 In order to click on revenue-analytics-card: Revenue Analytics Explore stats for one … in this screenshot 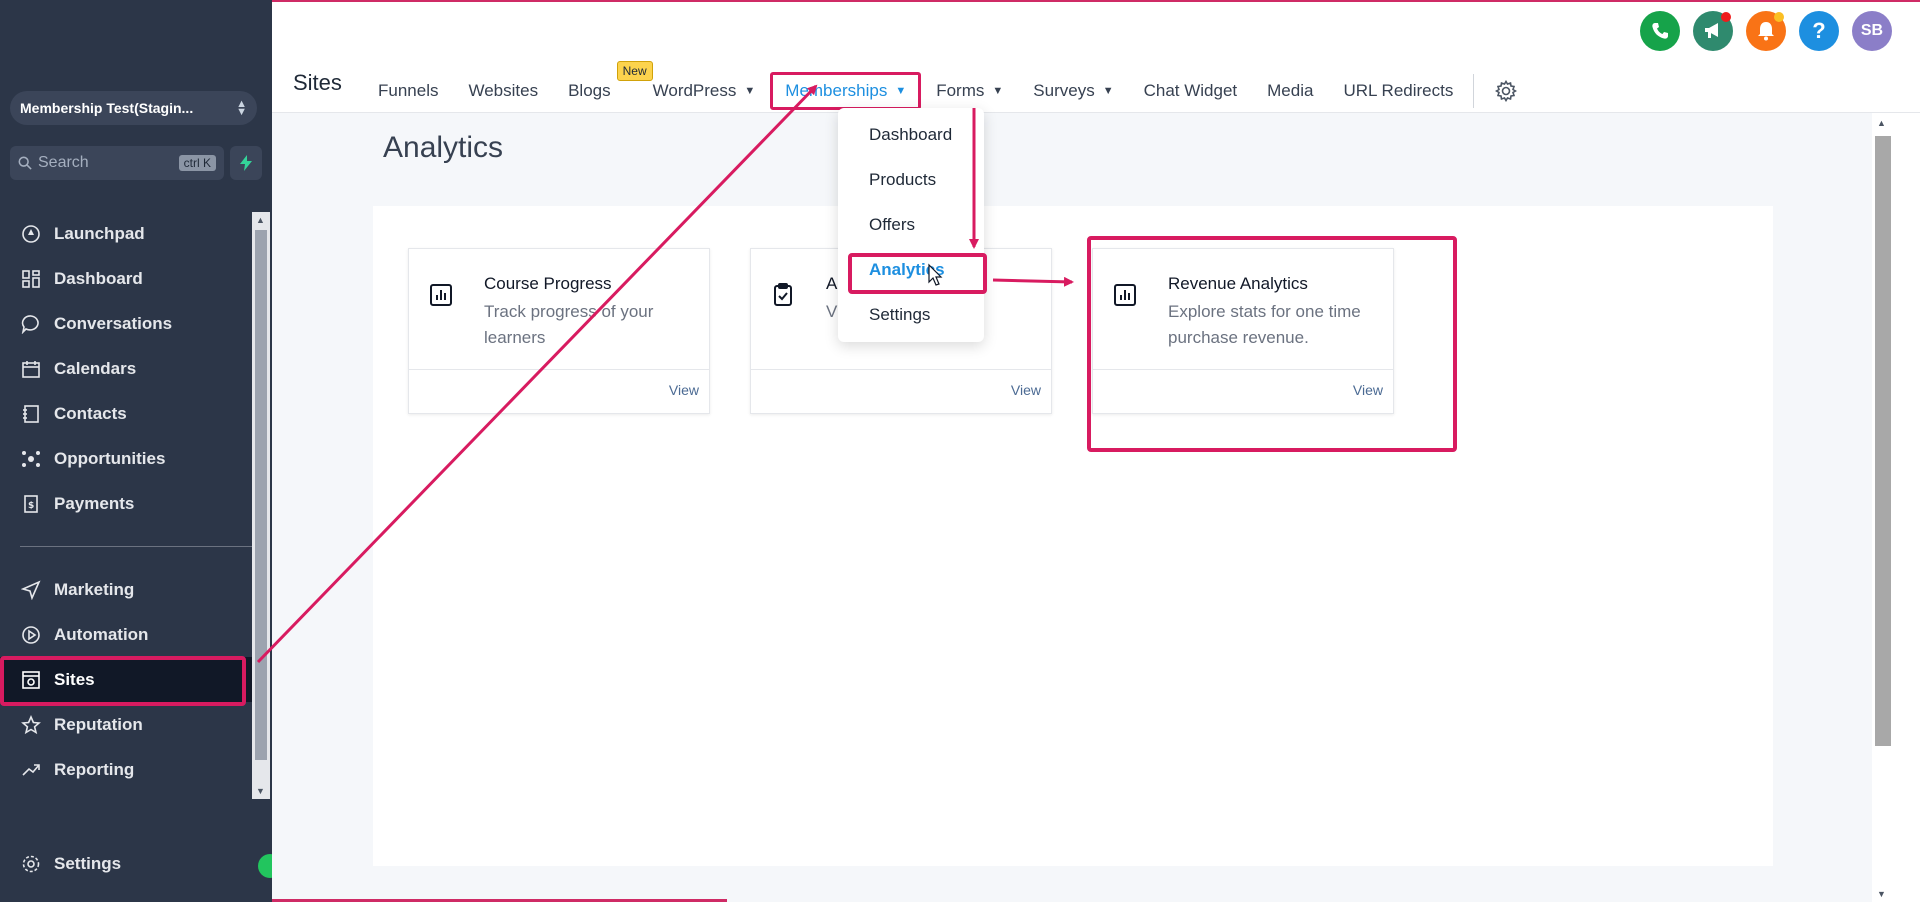, I will do `click(1243, 331)`.